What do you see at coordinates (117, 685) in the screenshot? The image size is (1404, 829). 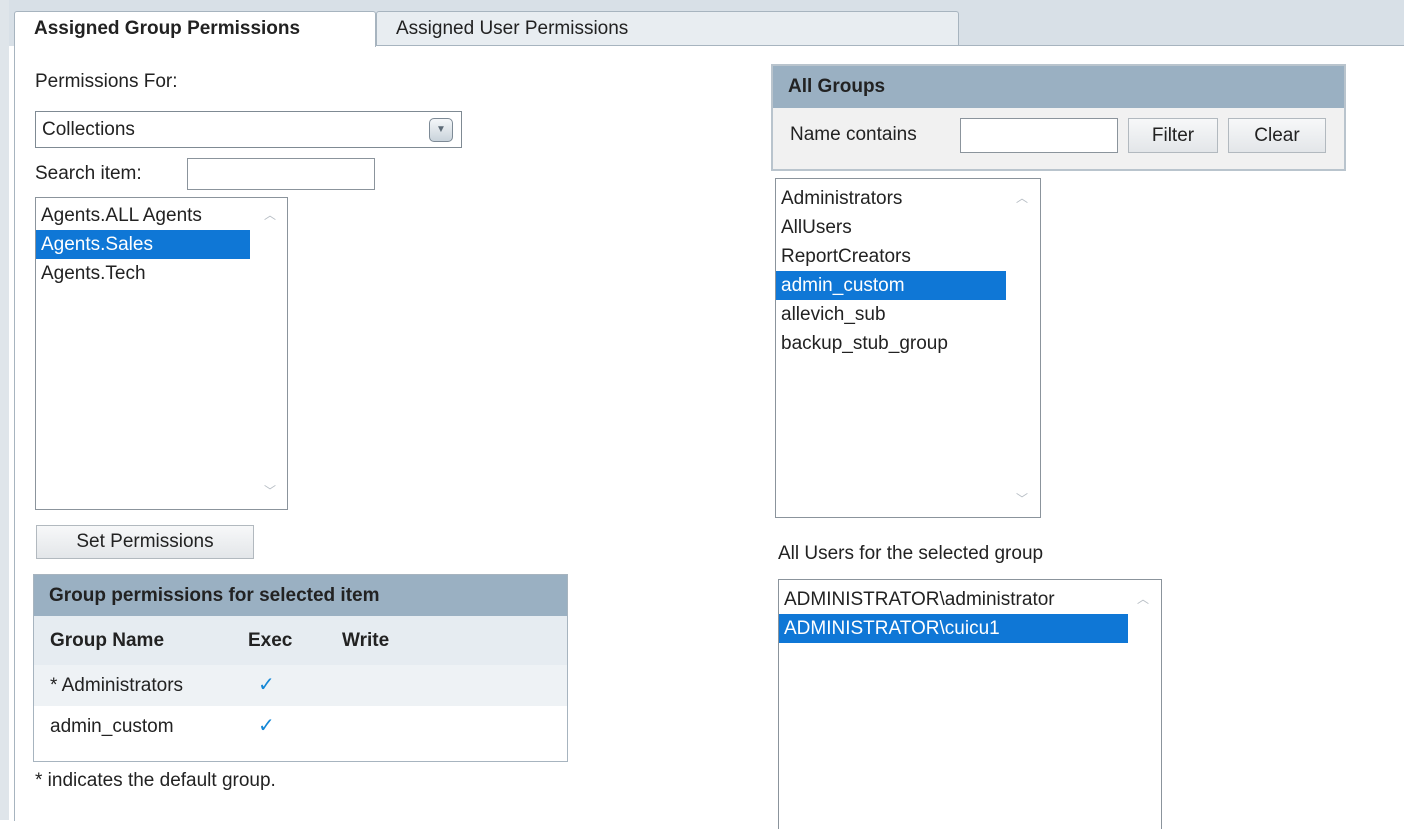 I see `group-name-cell: * Administrators` at bounding box center [117, 685].